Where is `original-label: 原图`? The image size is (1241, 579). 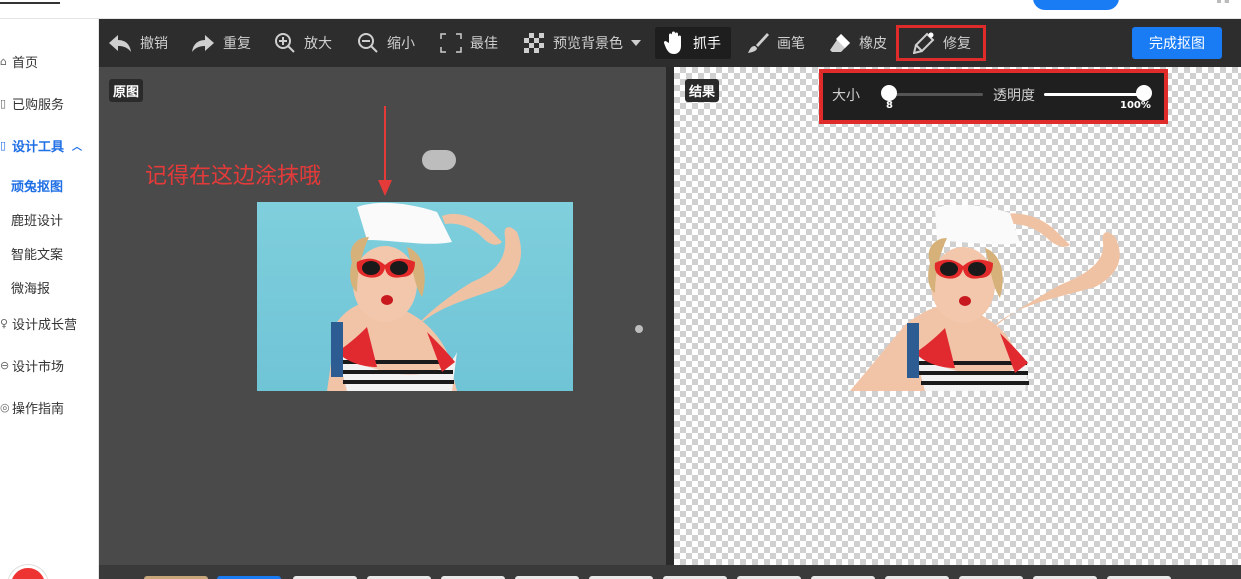 original-label: 原图 is located at coordinates (126, 90).